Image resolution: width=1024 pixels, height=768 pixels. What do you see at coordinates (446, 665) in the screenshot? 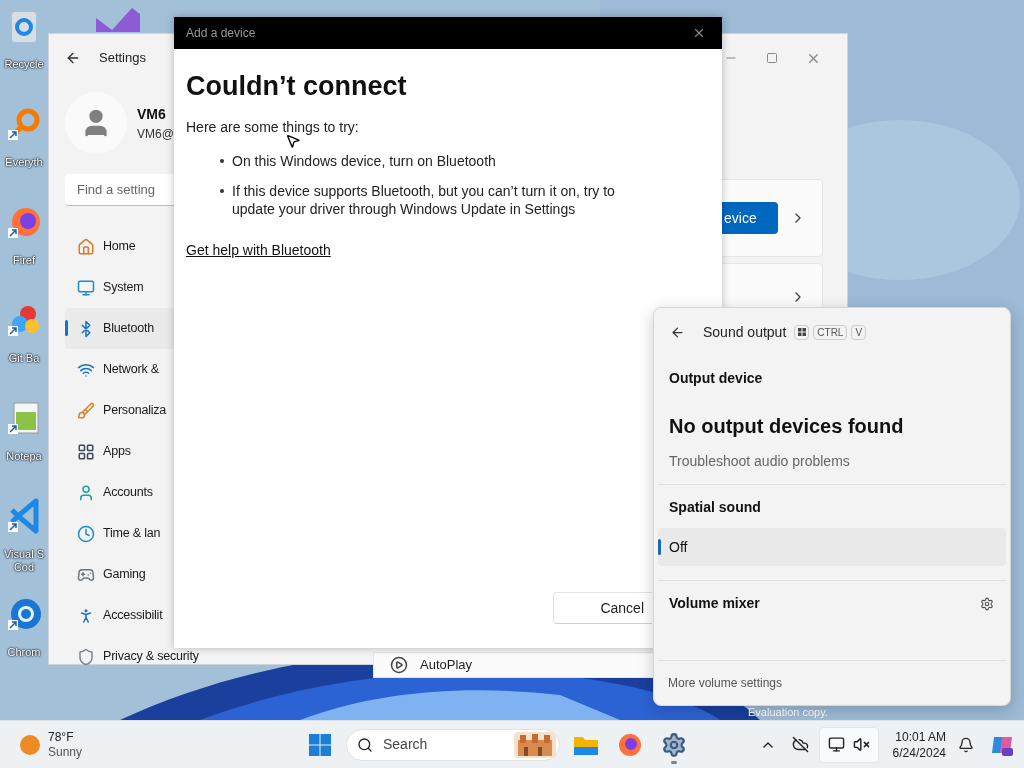
I see `autoplay-label: AutoPlay` at bounding box center [446, 665].